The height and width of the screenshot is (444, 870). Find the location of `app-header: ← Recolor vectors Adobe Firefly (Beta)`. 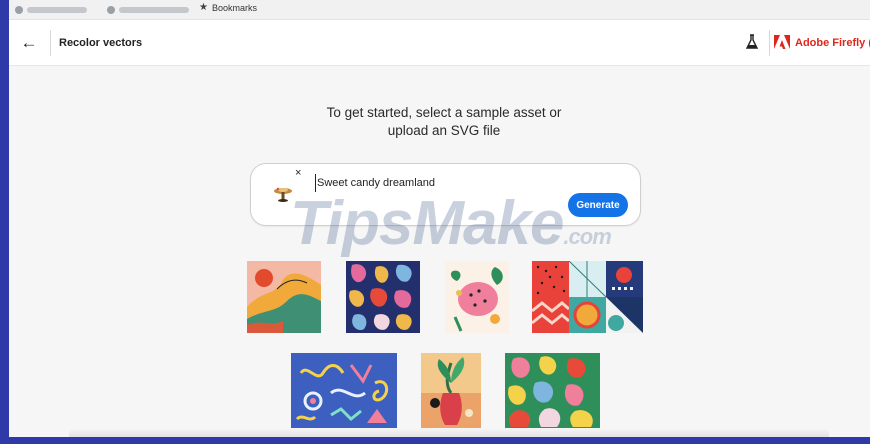

app-header: ← Recolor vectors Adobe Firefly (Beta) is located at coordinates (439, 43).